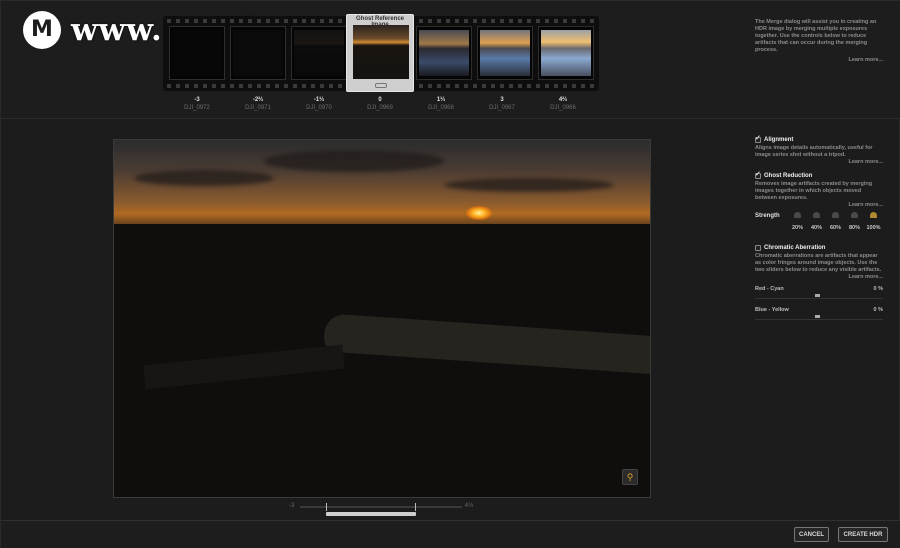 The height and width of the screenshot is (548, 900). Describe the element at coordinates (819, 310) in the screenshot. I see `blue-yellow-row: Blue - Yellow 0 %` at that location.